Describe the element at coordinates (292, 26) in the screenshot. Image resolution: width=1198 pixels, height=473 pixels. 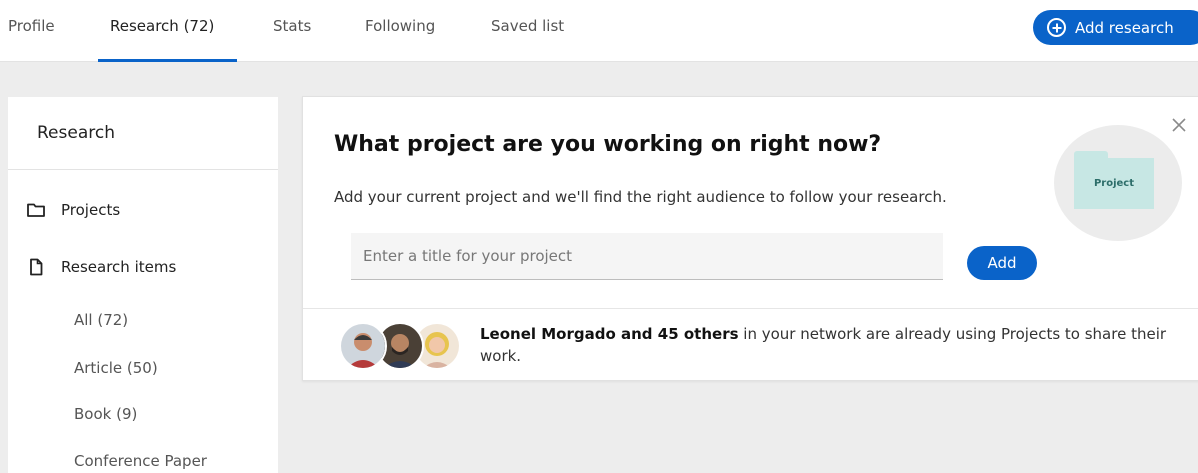
I see `tab-stats: Stats` at that location.